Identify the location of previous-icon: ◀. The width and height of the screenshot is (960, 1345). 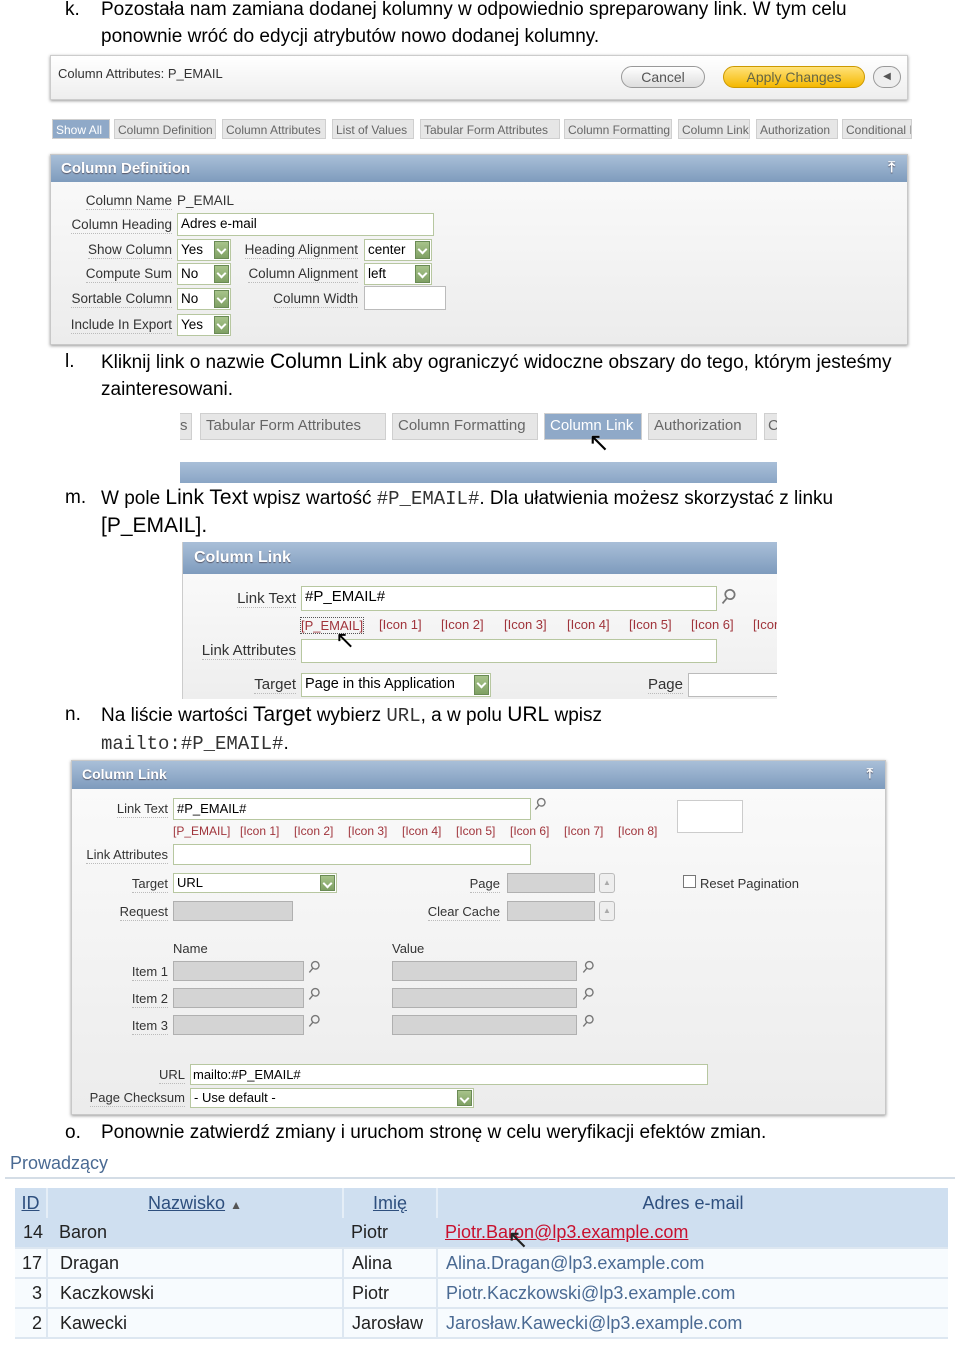
(887, 77).